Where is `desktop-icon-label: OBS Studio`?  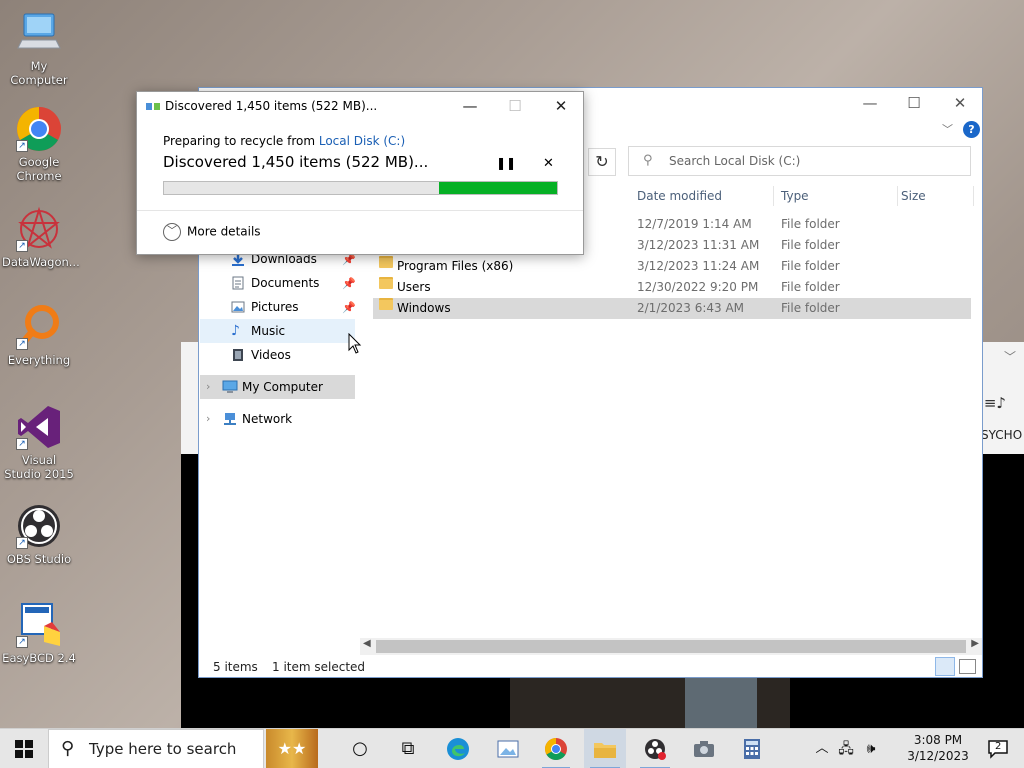 desktop-icon-label: OBS Studio is located at coordinates (39, 559).